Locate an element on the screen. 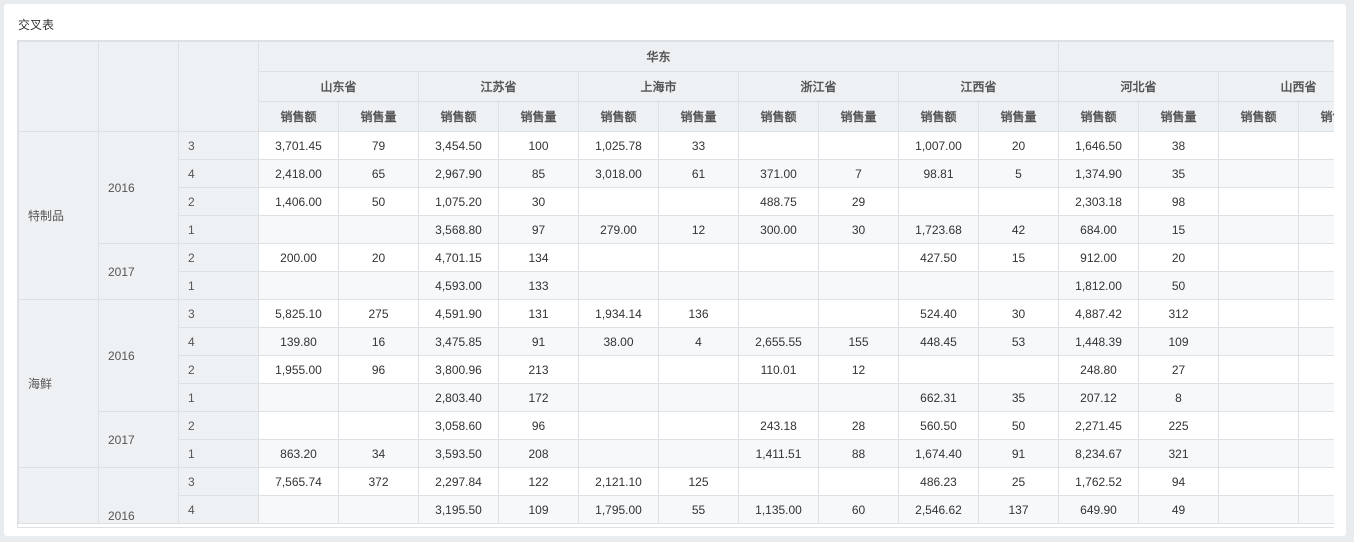 The image size is (1354, 542). sales-cell: 662.31 is located at coordinates (938, 397).